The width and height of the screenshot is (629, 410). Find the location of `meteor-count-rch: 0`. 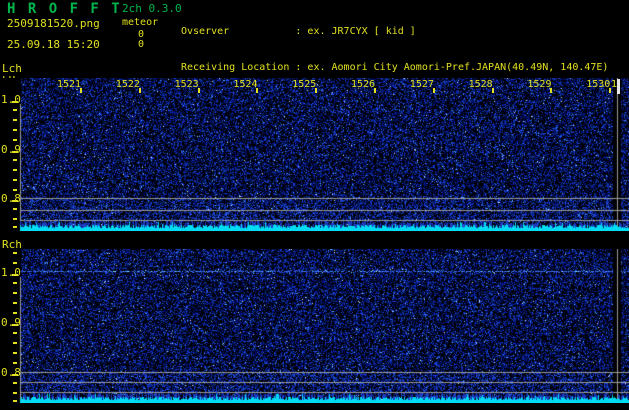

meteor-count-rch: 0 is located at coordinates (140, 44).